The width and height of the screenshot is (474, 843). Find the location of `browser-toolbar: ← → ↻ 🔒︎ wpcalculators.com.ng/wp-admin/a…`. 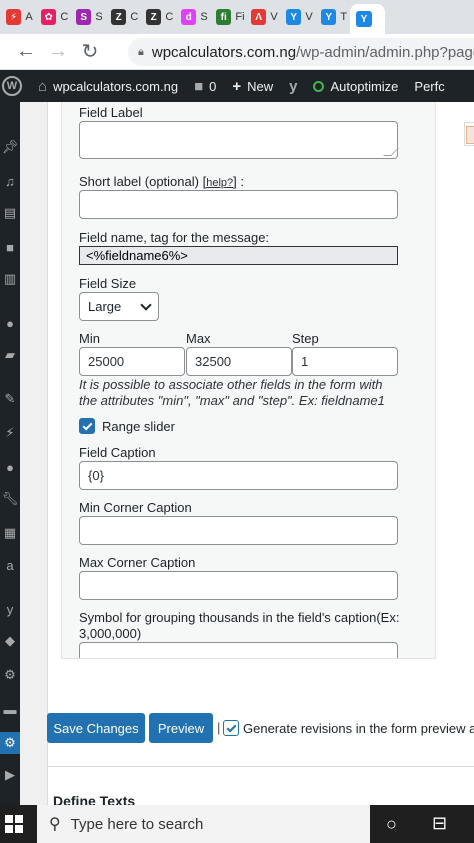

browser-toolbar: ← → ↻ 🔒︎ wpcalculators.com.ng/wp-admin/a… is located at coordinates (237, 52).